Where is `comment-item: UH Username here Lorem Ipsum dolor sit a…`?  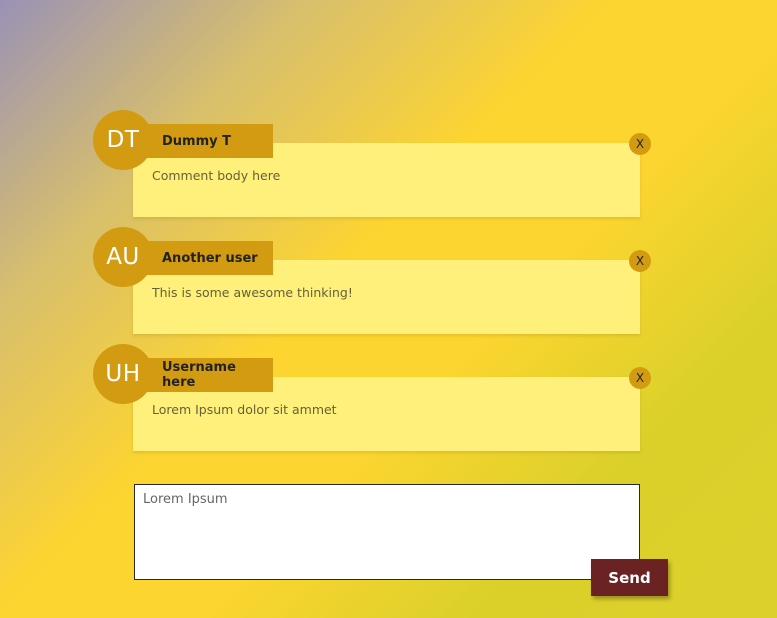
comment-item: UH Username here Lorem Ipsum dolor sit a… is located at coordinates (373, 399).